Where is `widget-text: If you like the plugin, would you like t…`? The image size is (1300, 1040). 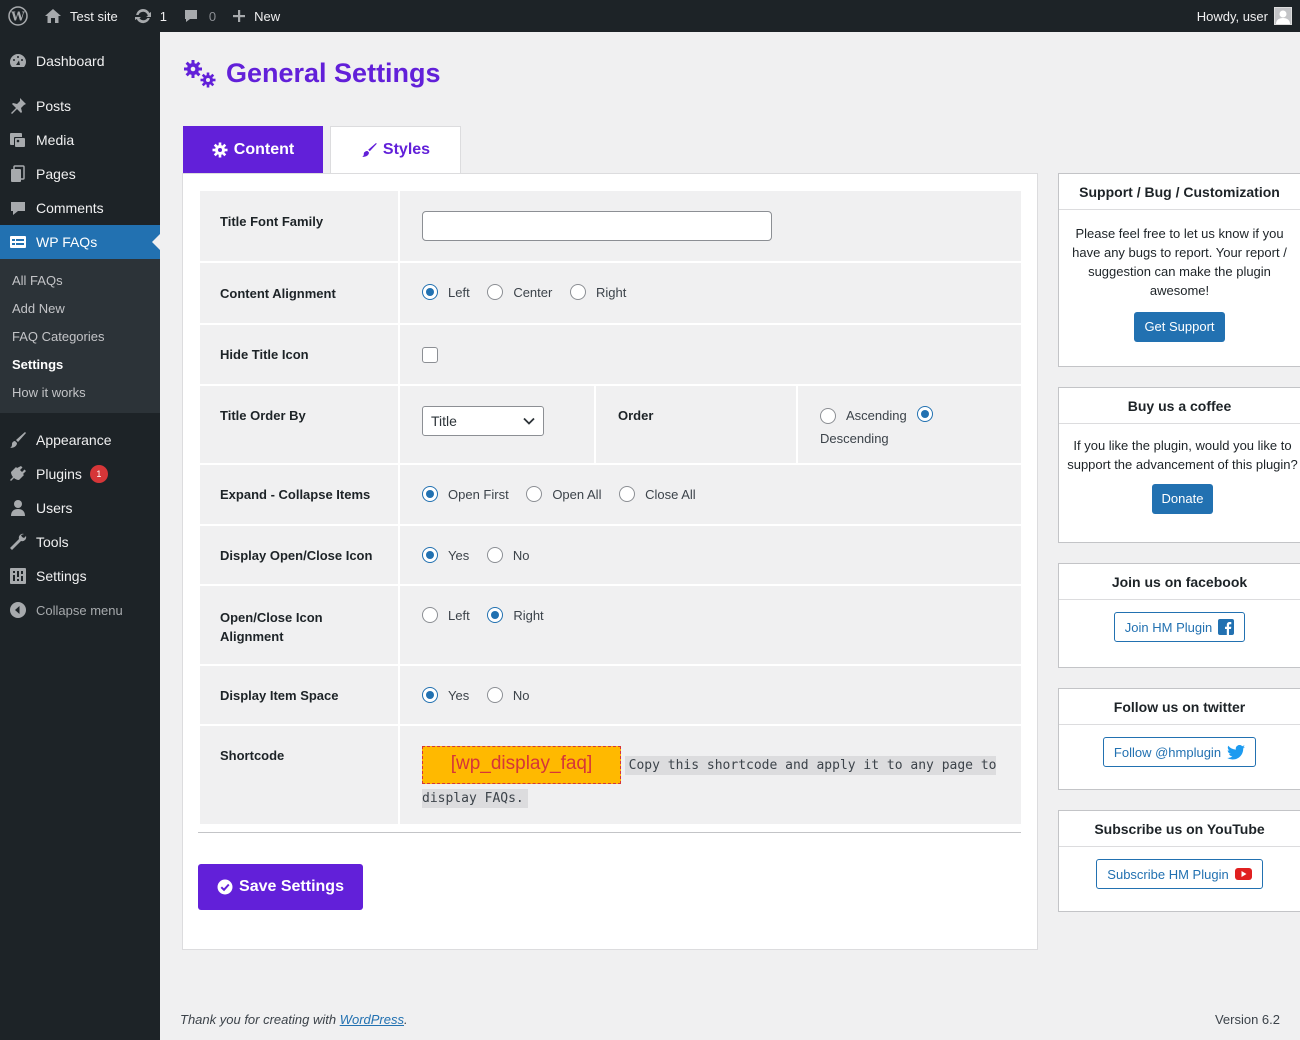 widget-text: If you like the plugin, would you like t… is located at coordinates (1182, 455).